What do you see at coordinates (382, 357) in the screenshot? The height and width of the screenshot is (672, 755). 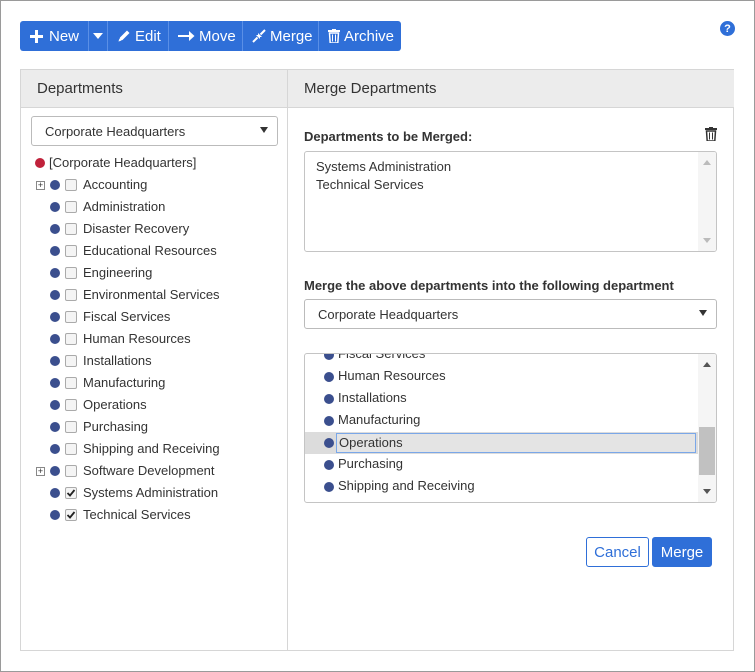 I see `target-list-item-label: Fiscal Services` at bounding box center [382, 357].